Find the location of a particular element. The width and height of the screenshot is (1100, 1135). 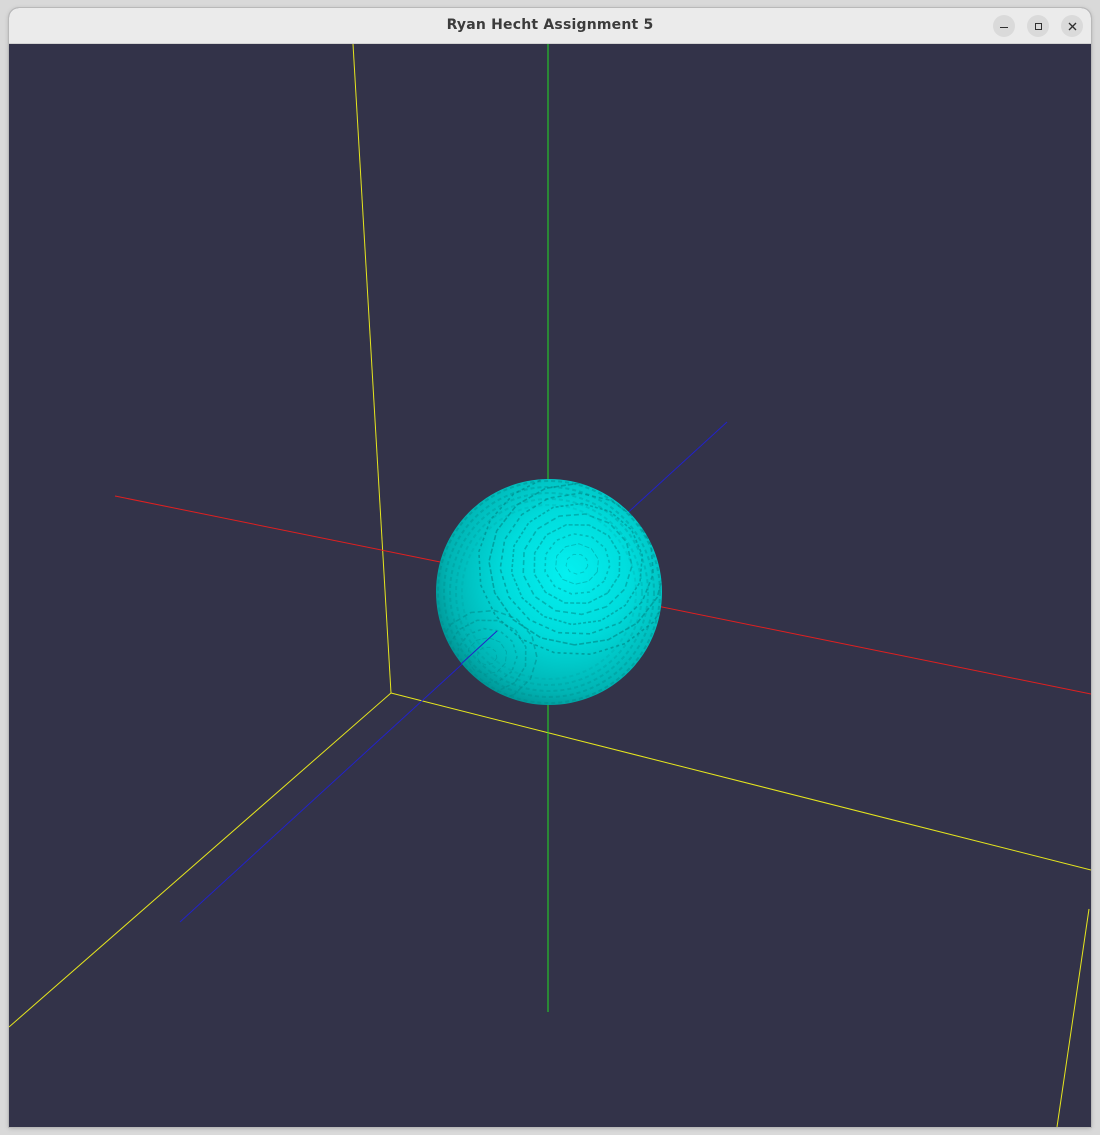

close-icon is located at coordinates (1072, 26).